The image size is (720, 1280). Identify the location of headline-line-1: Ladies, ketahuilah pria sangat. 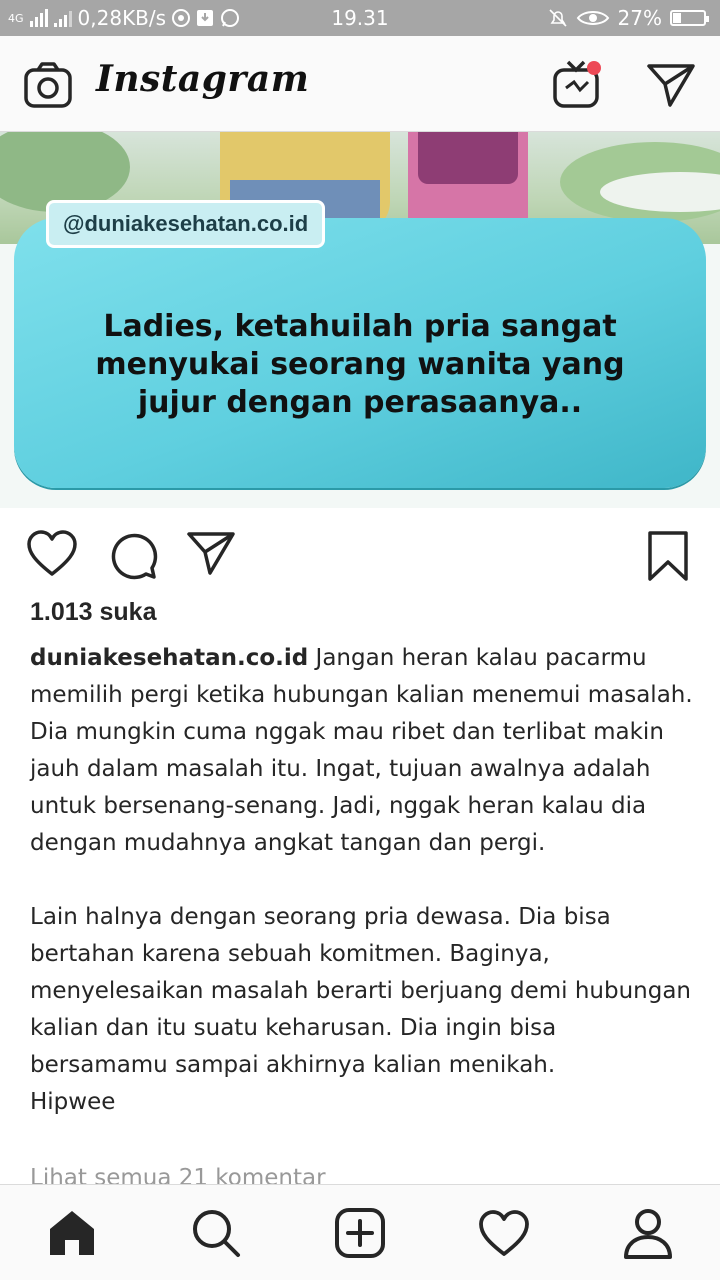
(360, 326).